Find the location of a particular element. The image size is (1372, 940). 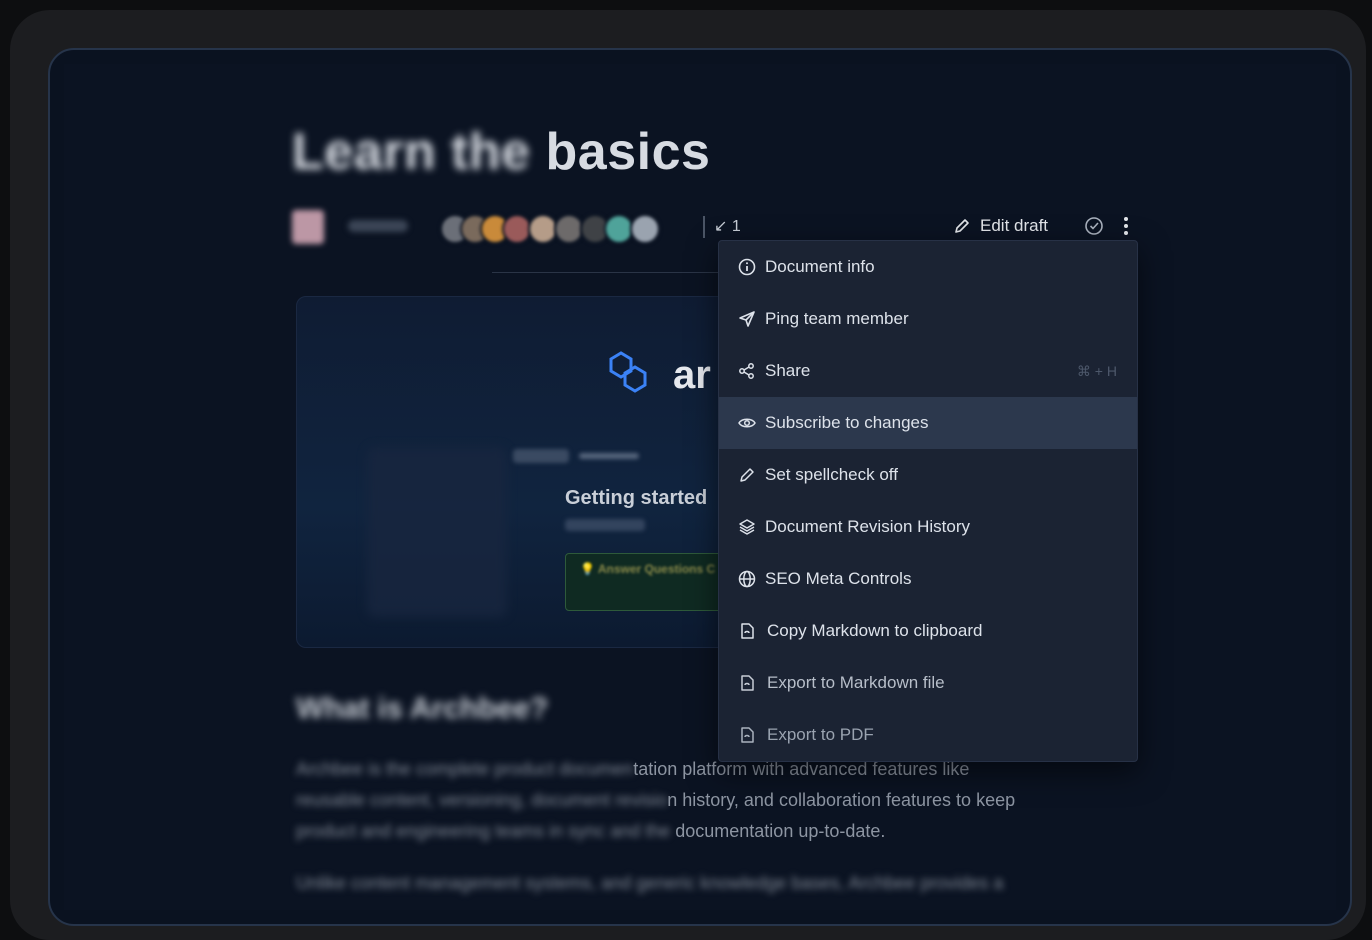

page-title: Learn the basics is located at coordinates (501, 152).